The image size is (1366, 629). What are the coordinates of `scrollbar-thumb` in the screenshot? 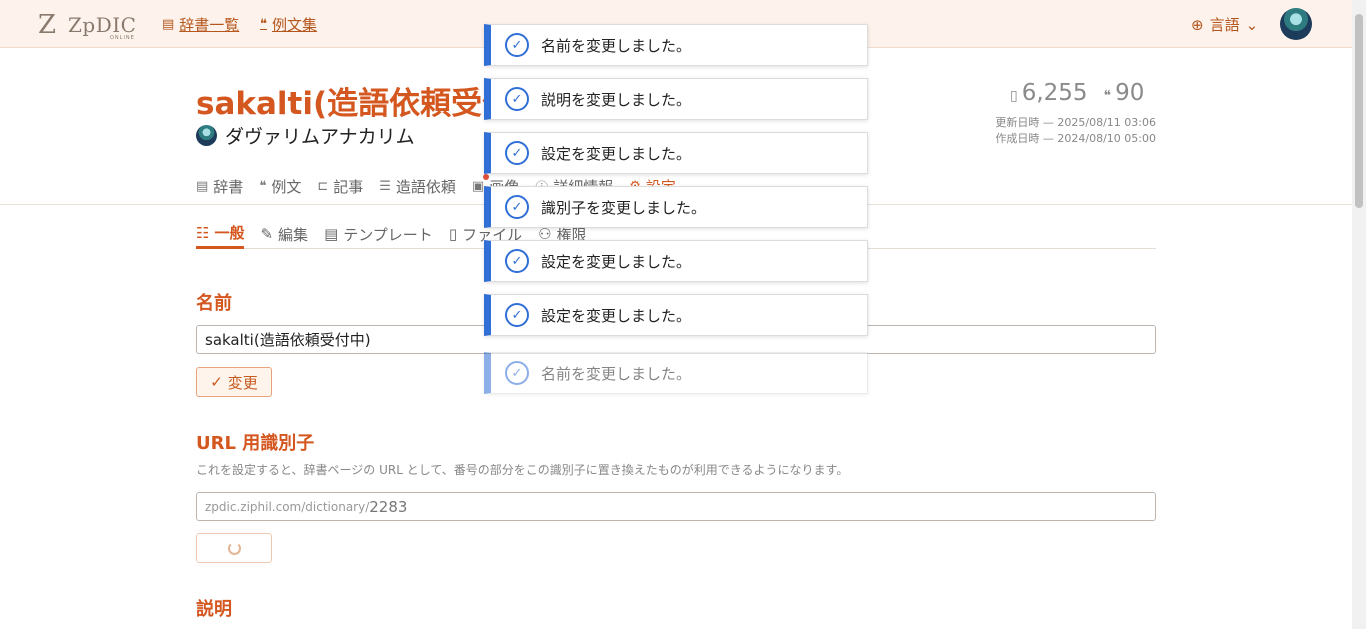 It's located at (1359, 111).